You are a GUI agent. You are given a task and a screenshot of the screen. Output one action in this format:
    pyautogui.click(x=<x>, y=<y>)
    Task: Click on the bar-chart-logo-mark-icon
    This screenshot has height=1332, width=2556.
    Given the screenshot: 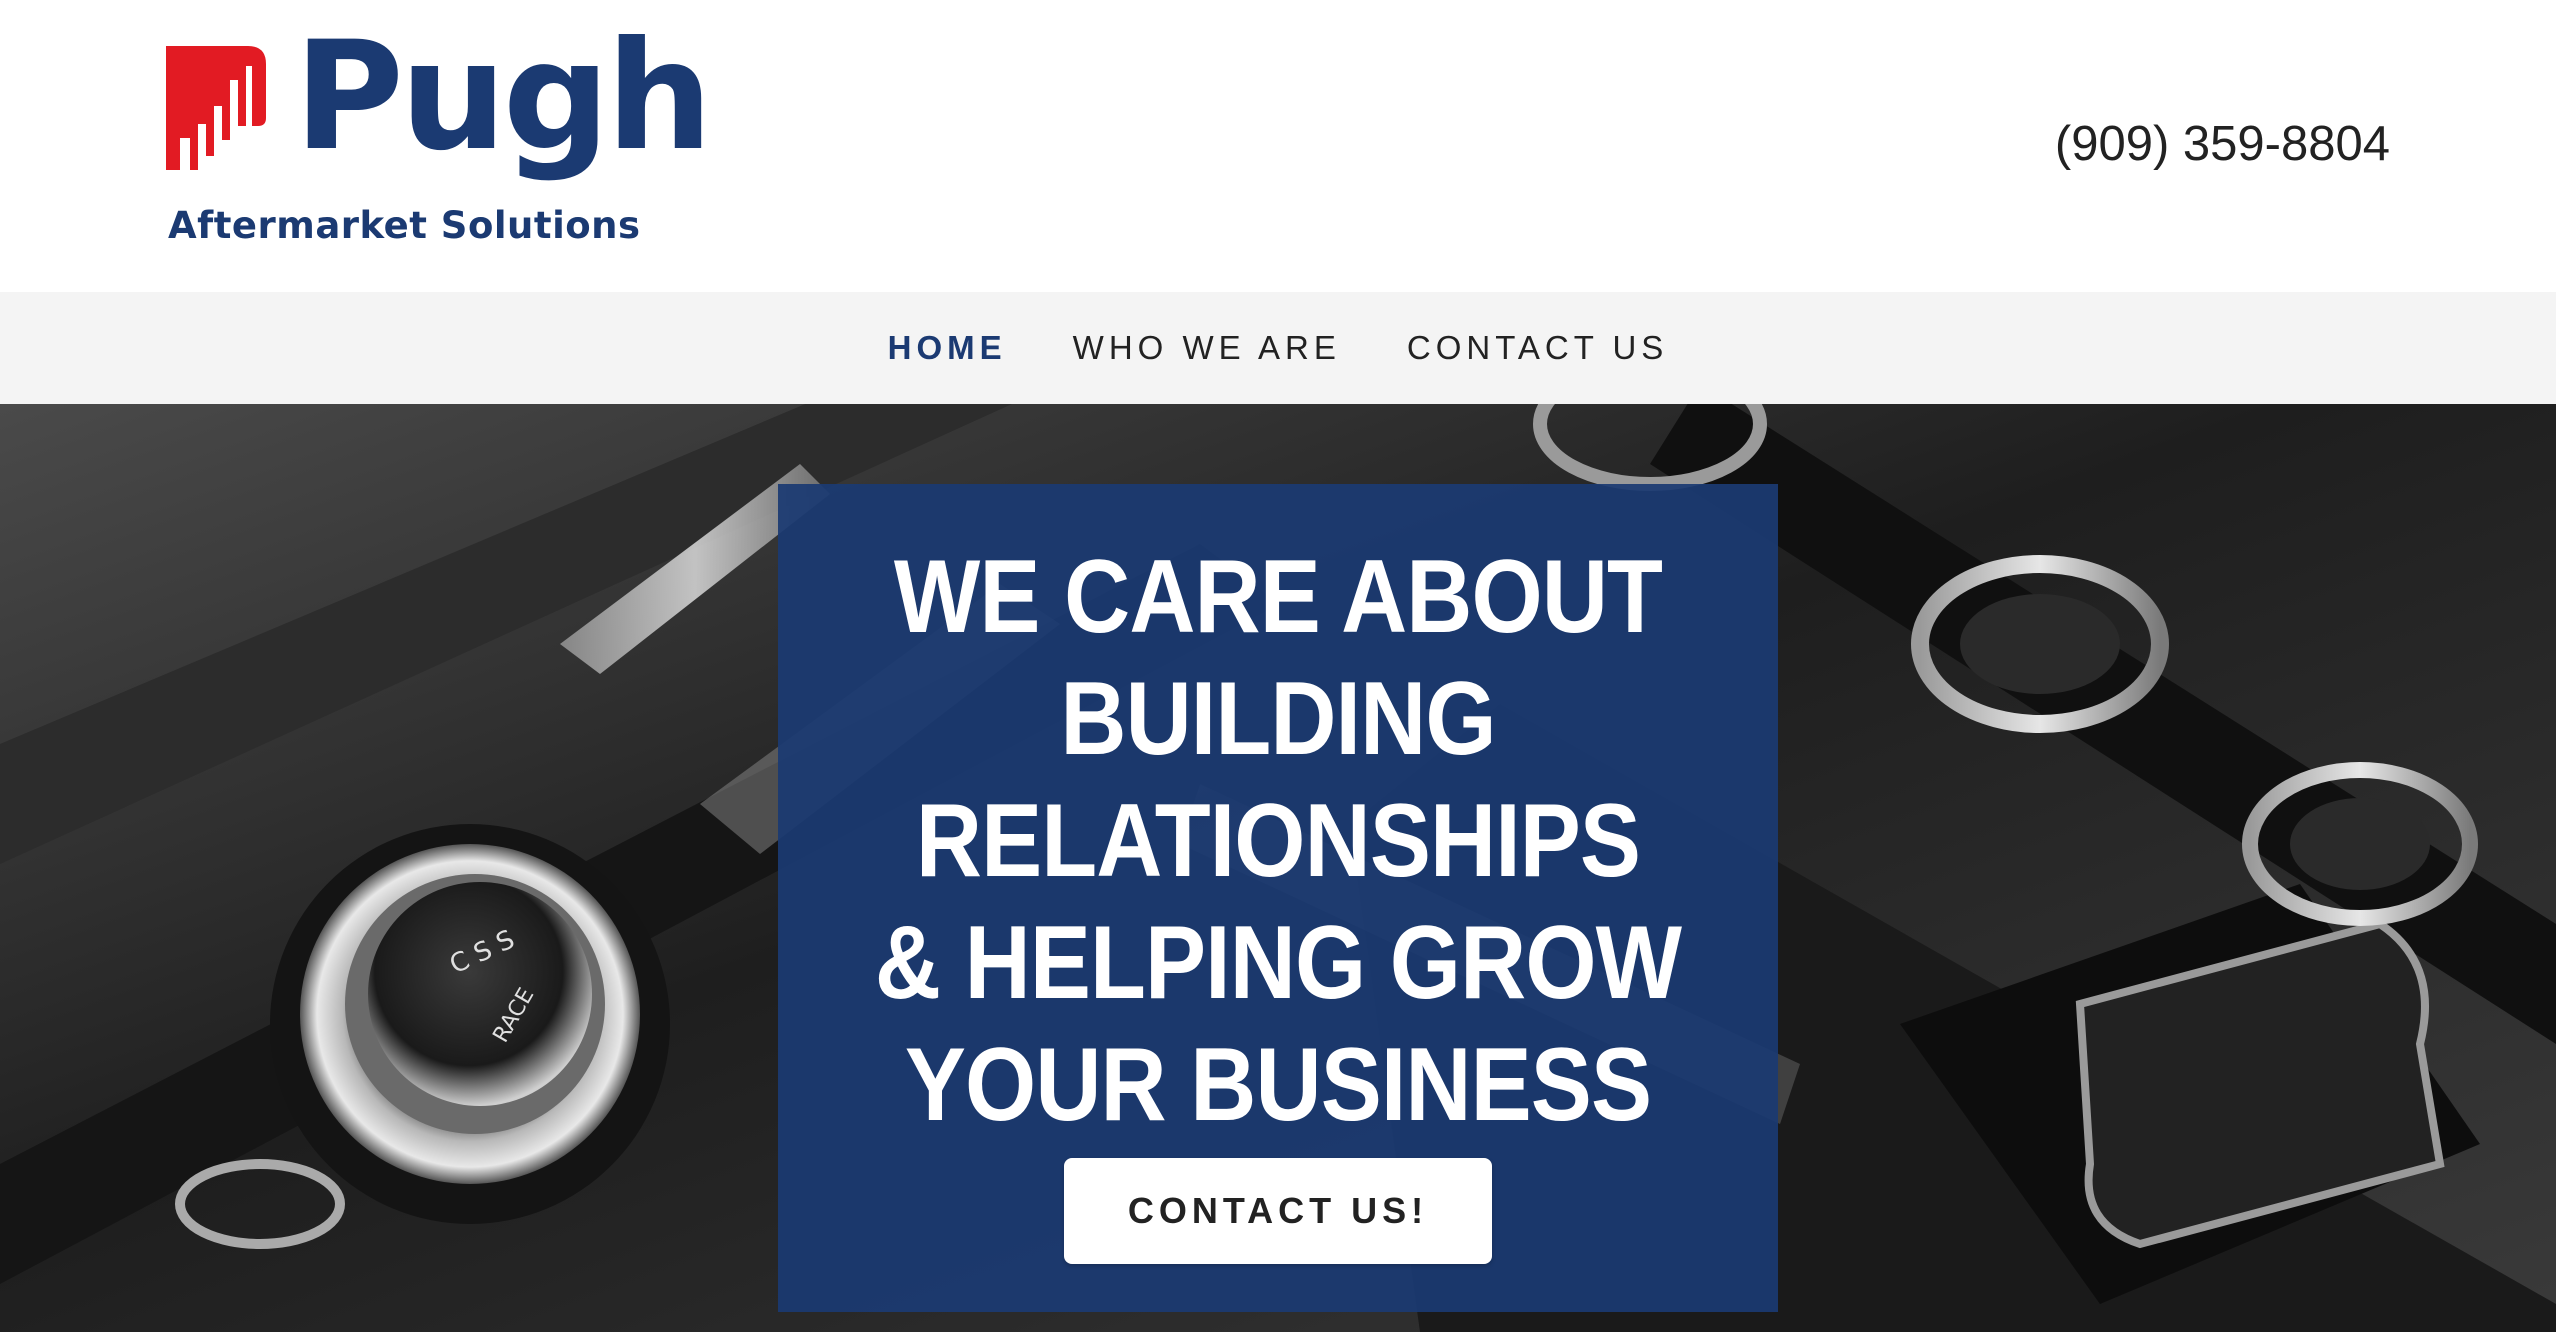 What is the action you would take?
    pyautogui.click(x=216, y=108)
    